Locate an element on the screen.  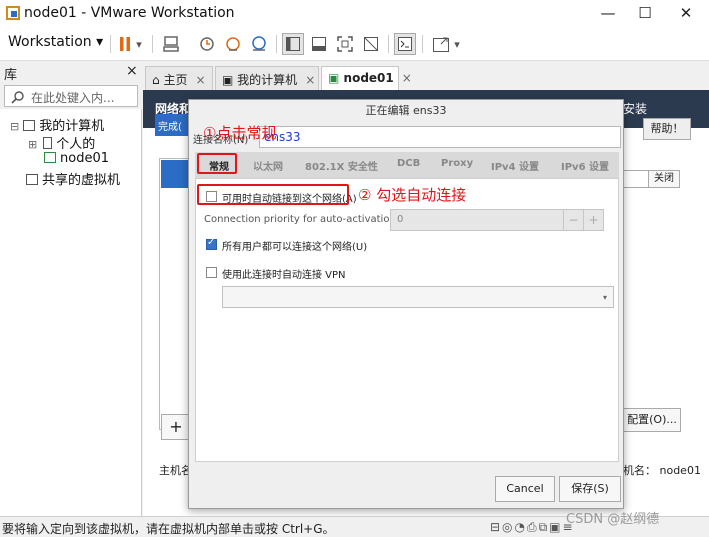
vpn-checkbox is located at coordinates (211, 272).